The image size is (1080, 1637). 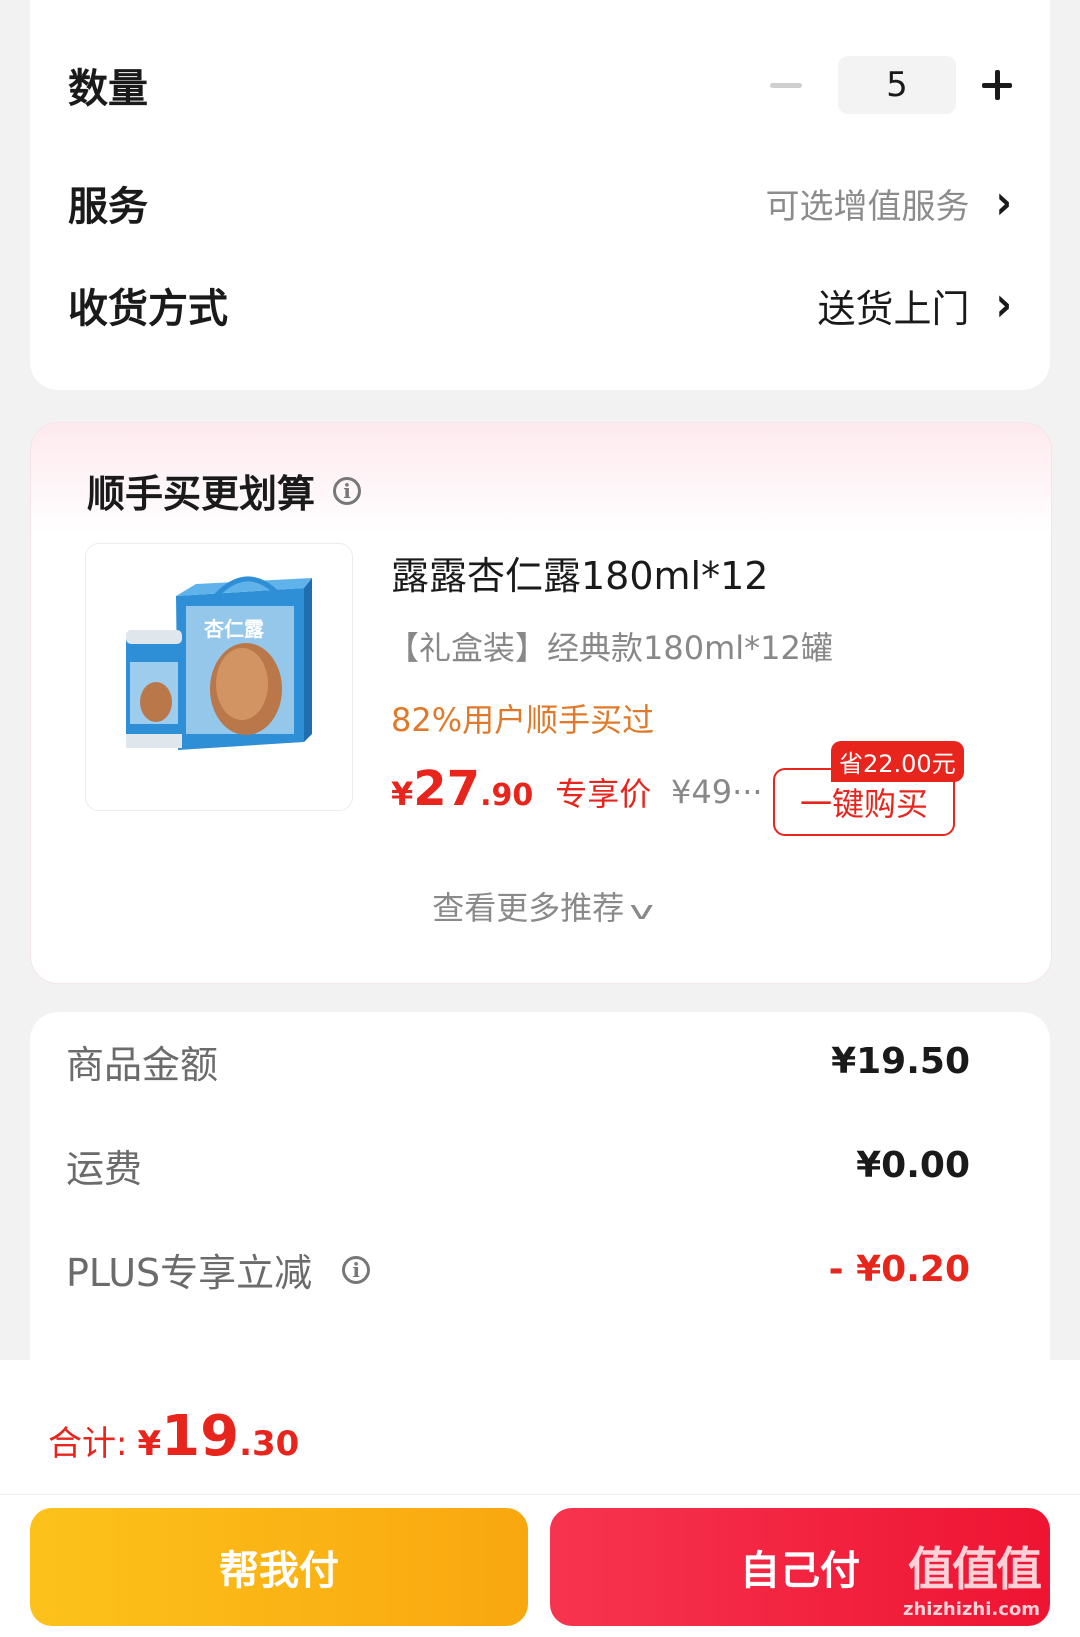 What do you see at coordinates (200, 1436) in the screenshot?
I see `total-integer: 19` at bounding box center [200, 1436].